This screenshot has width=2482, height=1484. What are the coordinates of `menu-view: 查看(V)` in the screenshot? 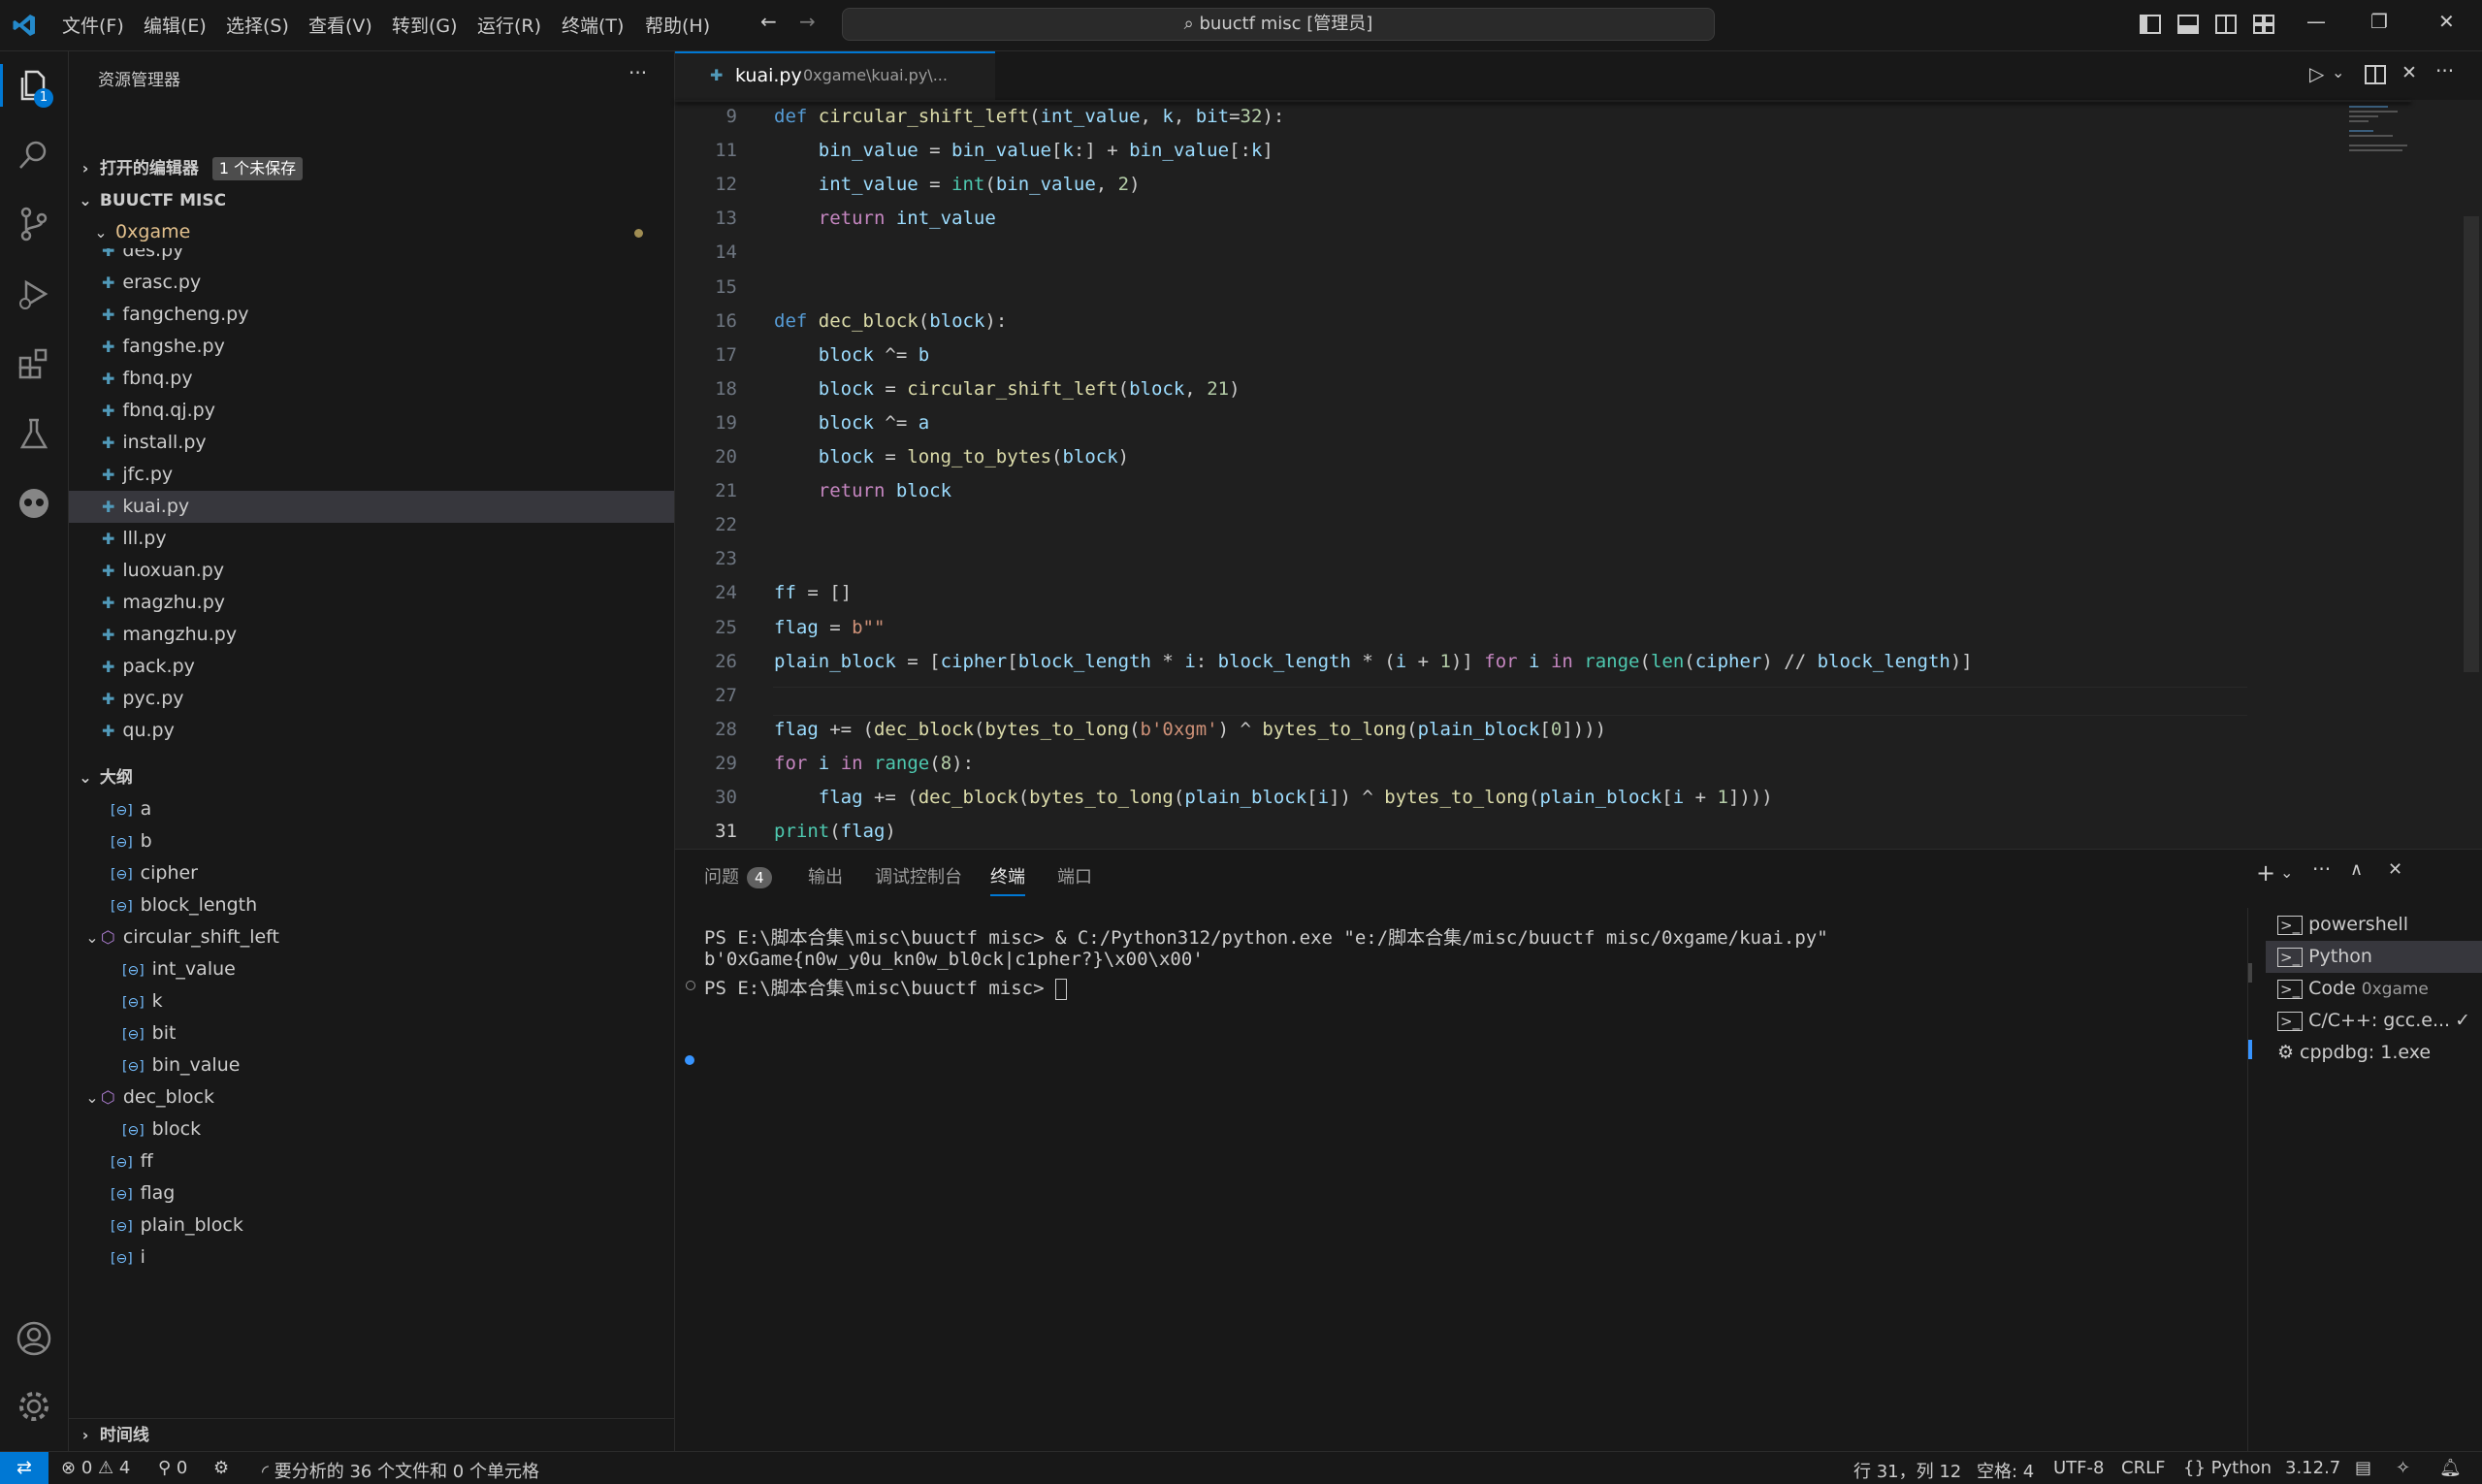 It's located at (340, 25).